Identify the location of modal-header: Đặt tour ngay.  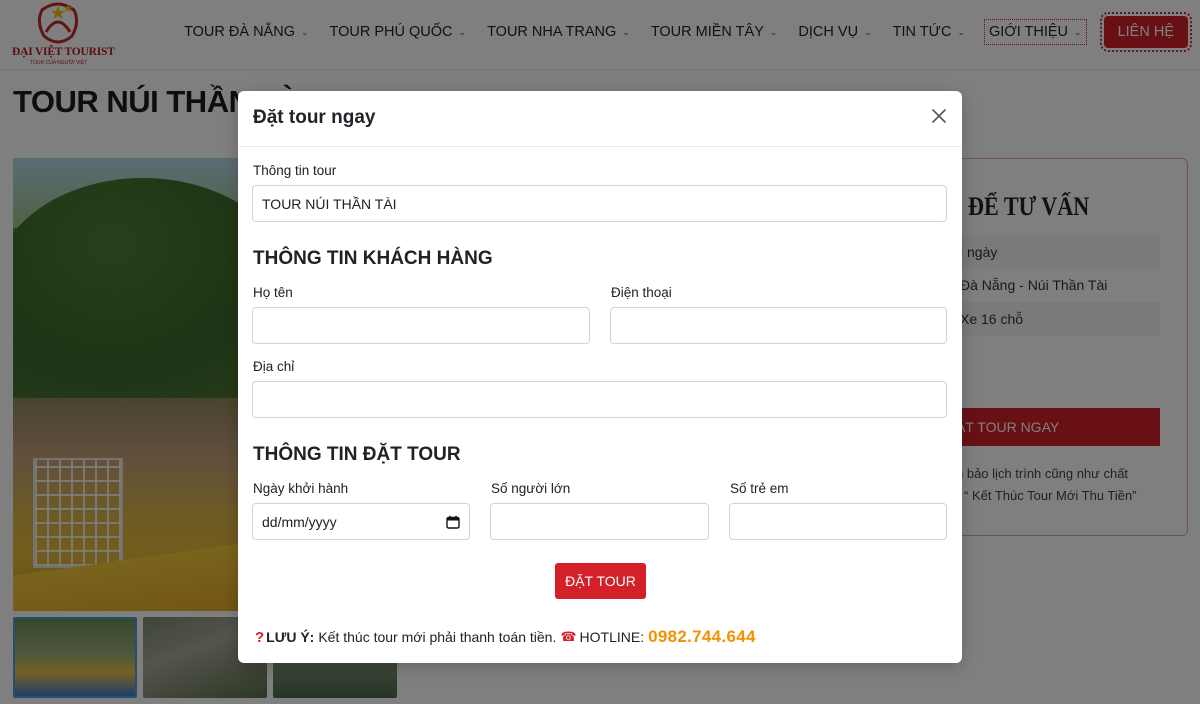
(600, 119).